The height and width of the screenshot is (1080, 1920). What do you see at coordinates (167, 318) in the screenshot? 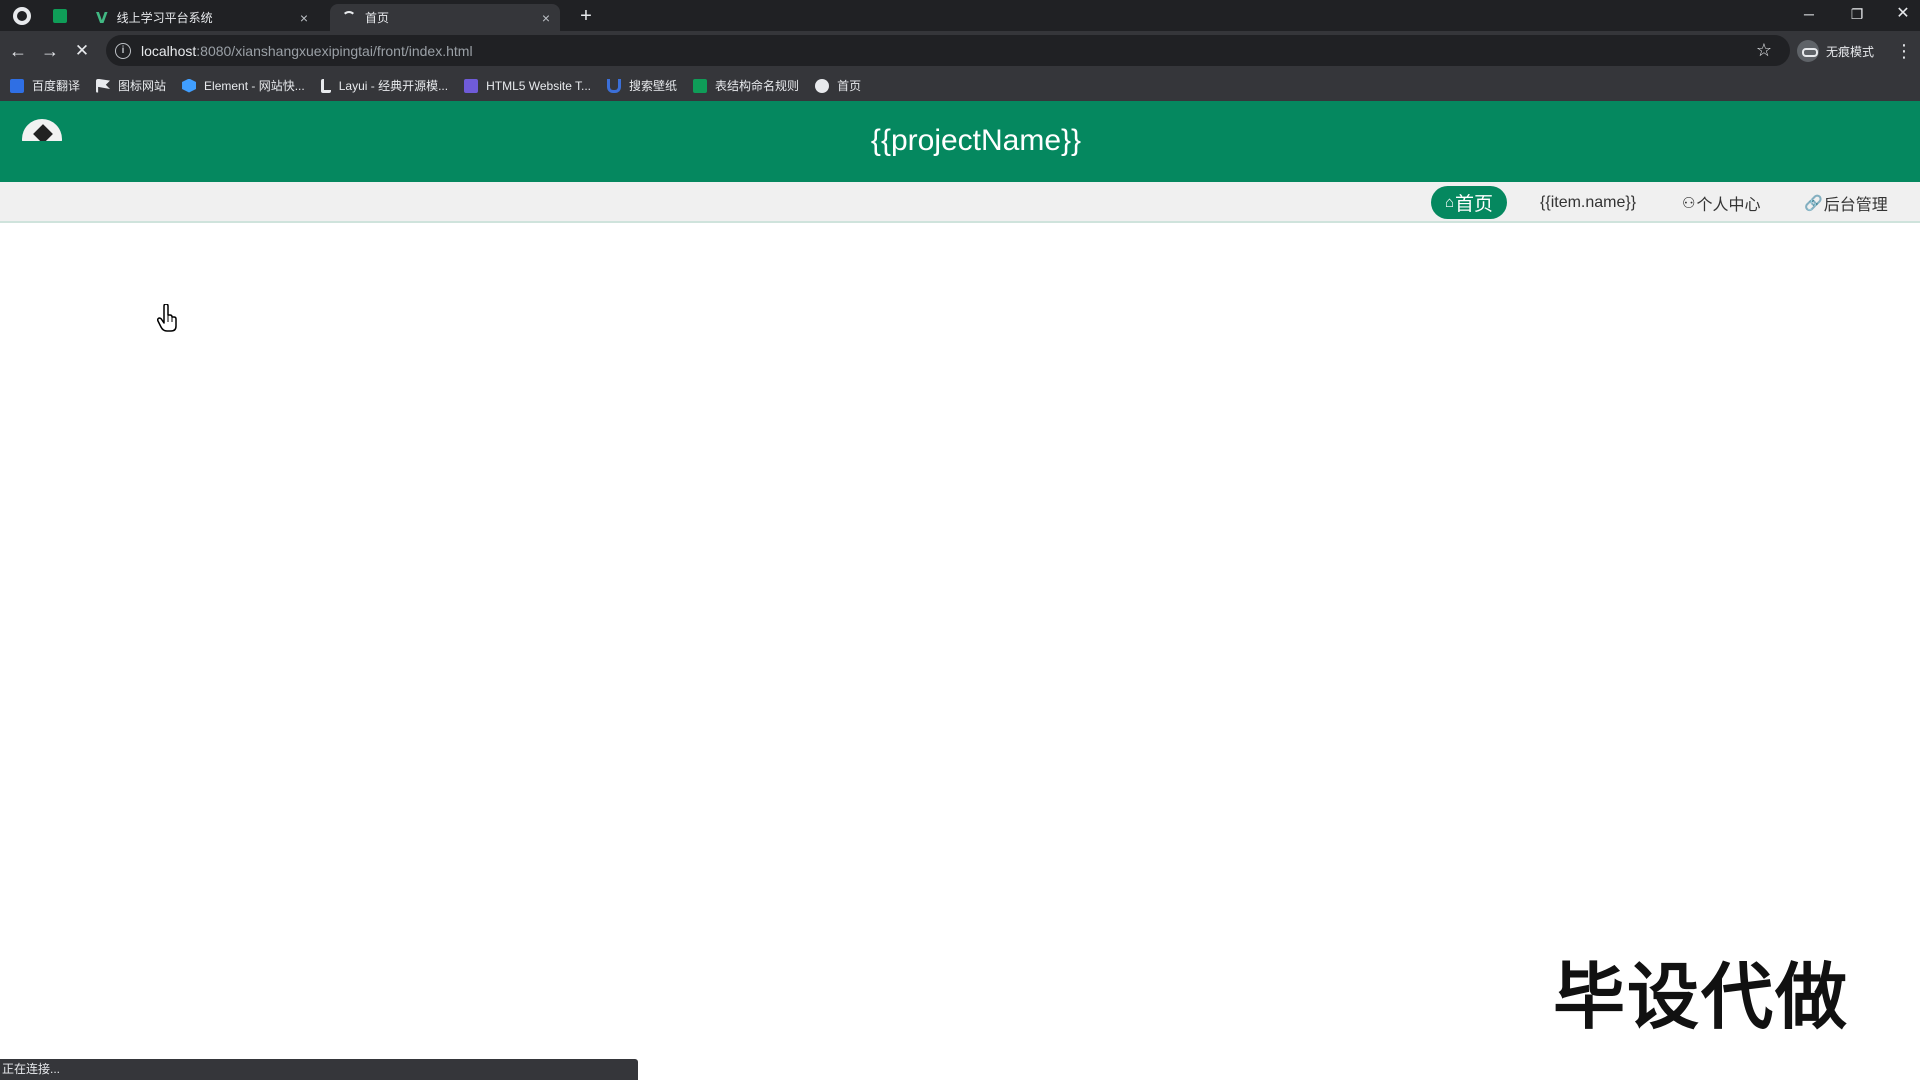
I see `hand-pointer-icon` at bounding box center [167, 318].